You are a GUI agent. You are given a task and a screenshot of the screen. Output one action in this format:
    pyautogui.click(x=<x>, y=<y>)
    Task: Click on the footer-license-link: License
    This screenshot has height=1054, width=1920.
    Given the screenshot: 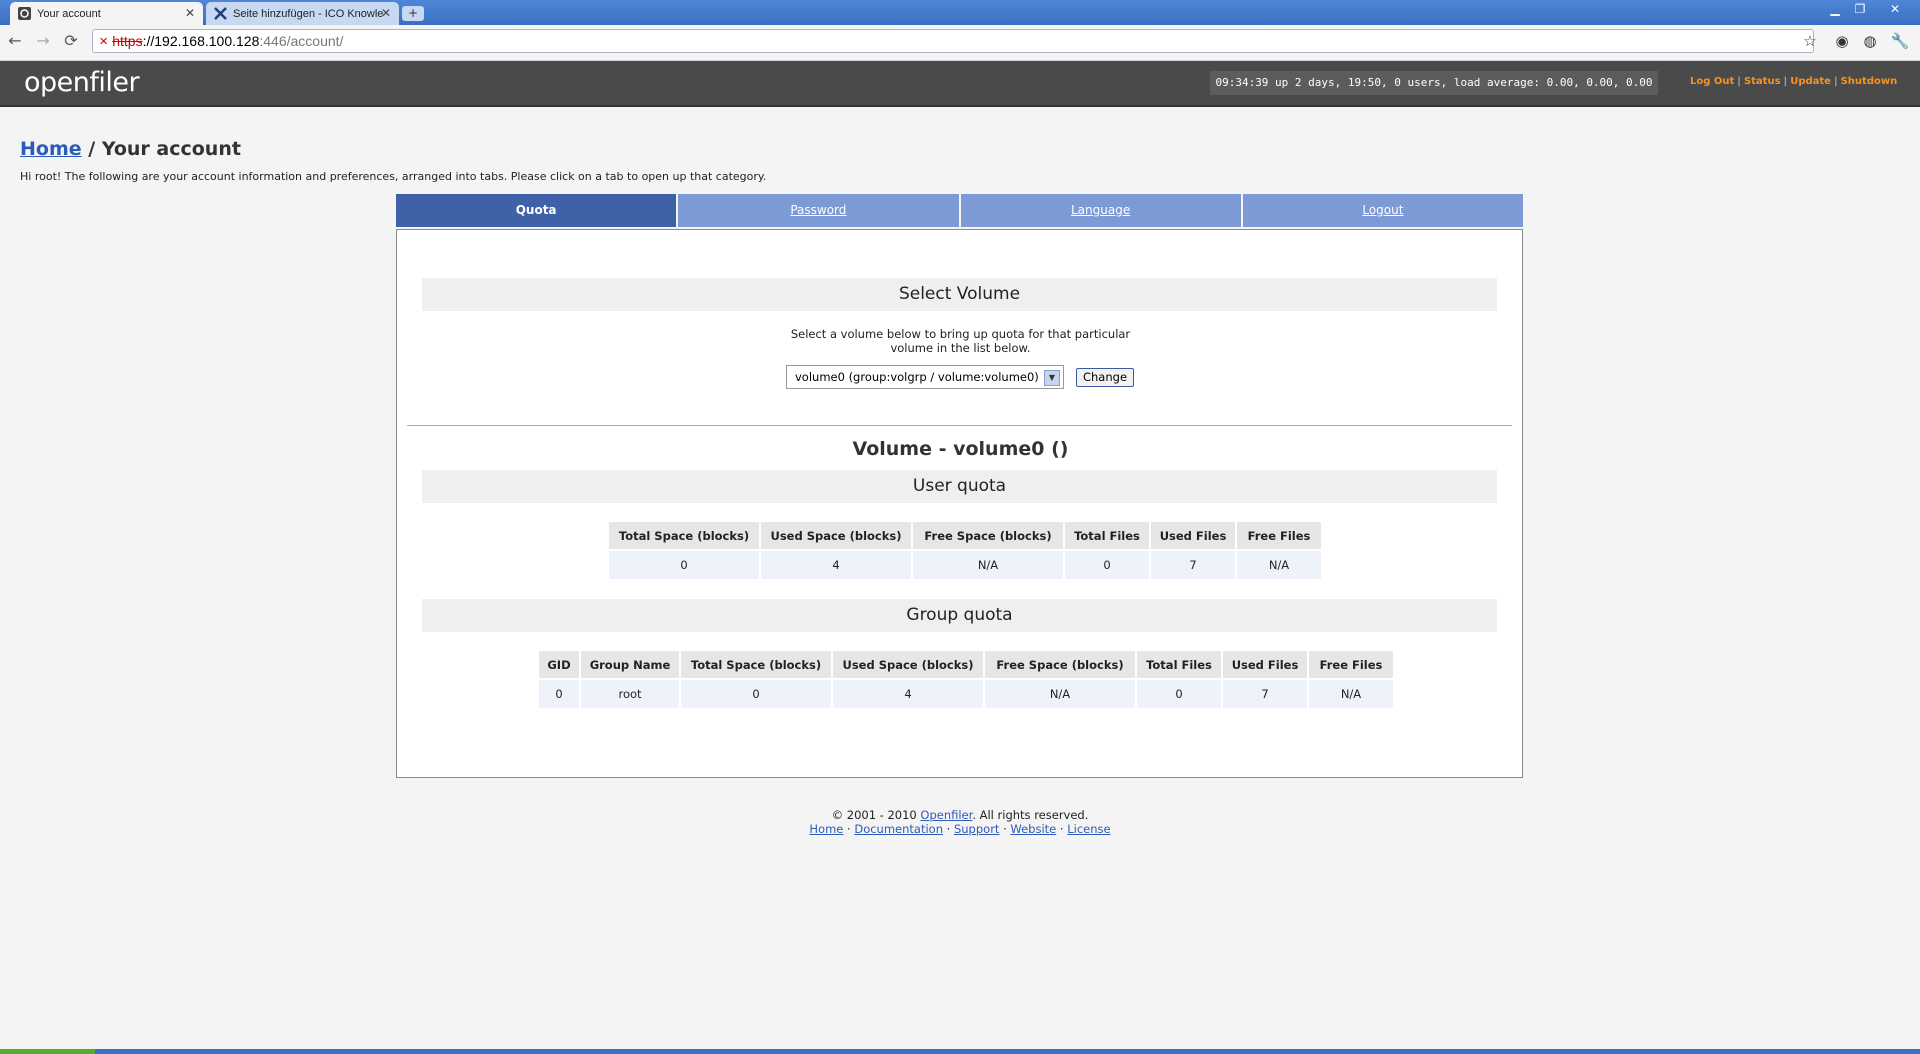 What is the action you would take?
    pyautogui.click(x=1088, y=829)
    